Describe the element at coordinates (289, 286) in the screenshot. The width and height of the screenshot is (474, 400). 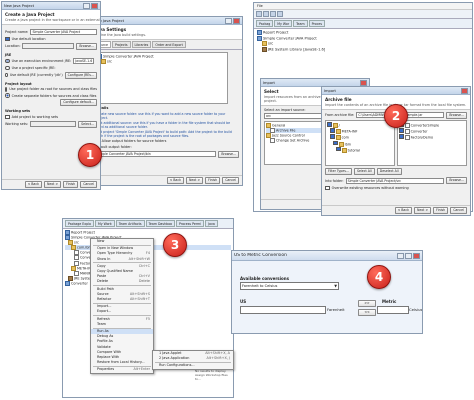
I see `conversion-select: Farenheit to Celsius ▼` at that location.